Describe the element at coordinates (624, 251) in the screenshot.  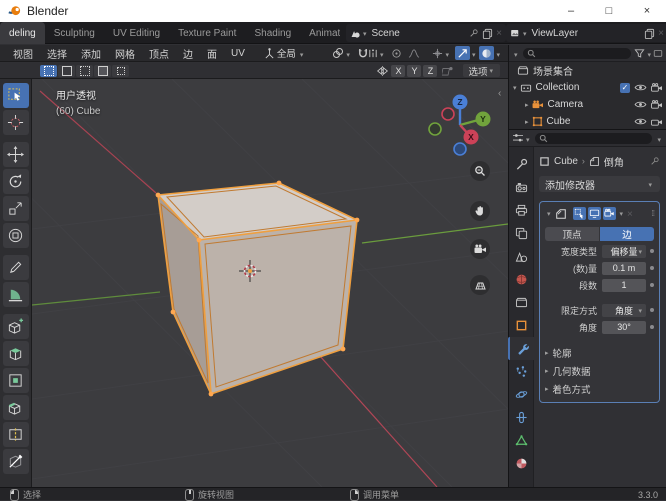
I see `width-type-dropdown: 偏移量` at that location.